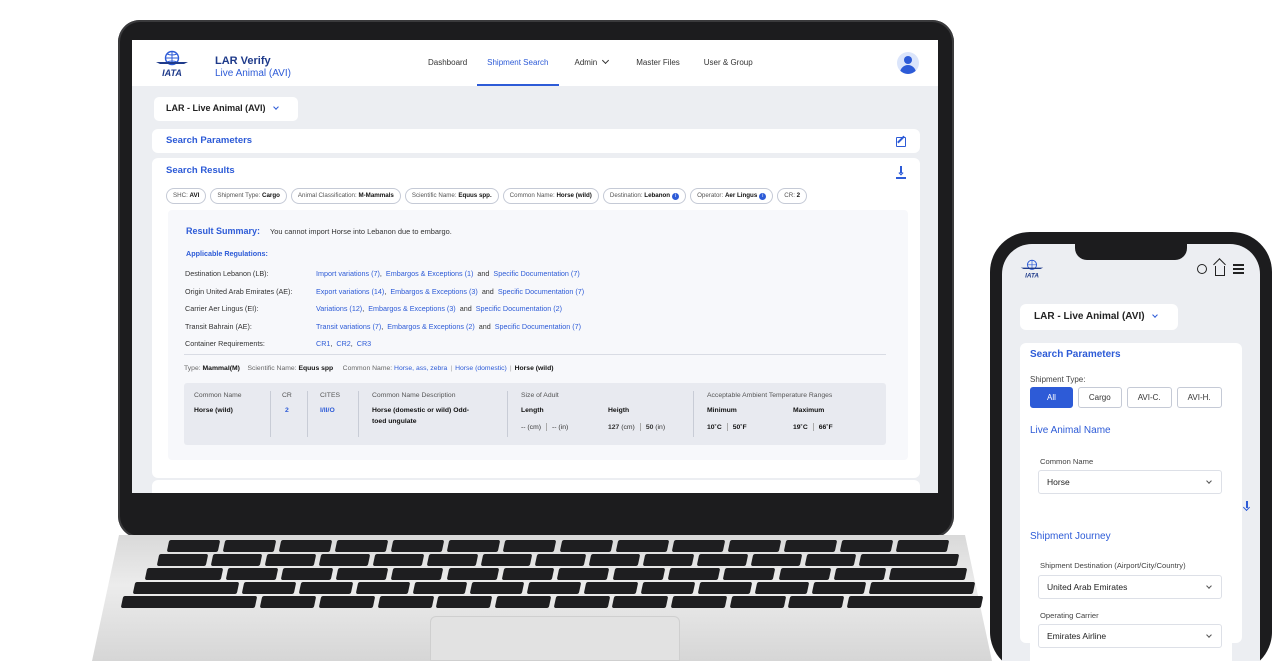 The image size is (1280, 661). I want to click on regulation-link: Variations (12), so click(339, 308).